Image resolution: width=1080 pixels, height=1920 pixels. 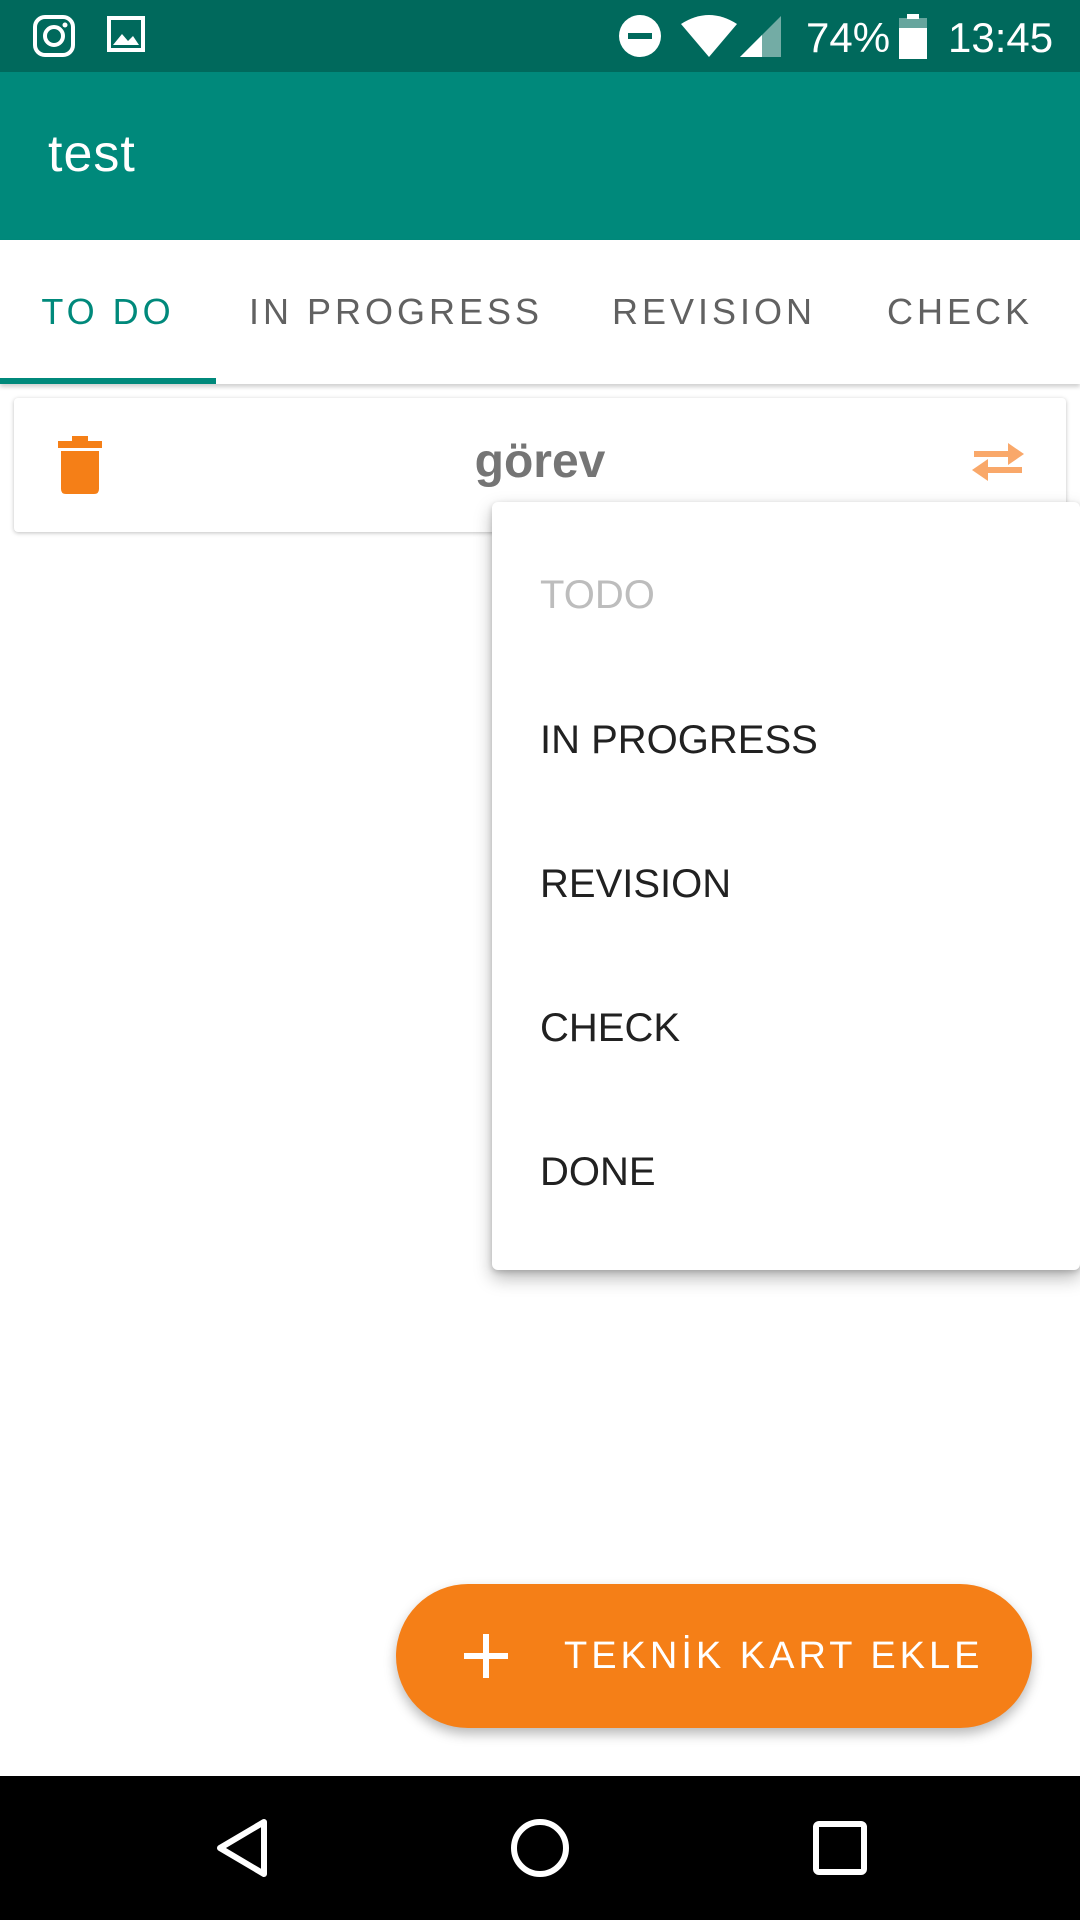 I want to click on tab-label: REVISION, so click(x=714, y=311).